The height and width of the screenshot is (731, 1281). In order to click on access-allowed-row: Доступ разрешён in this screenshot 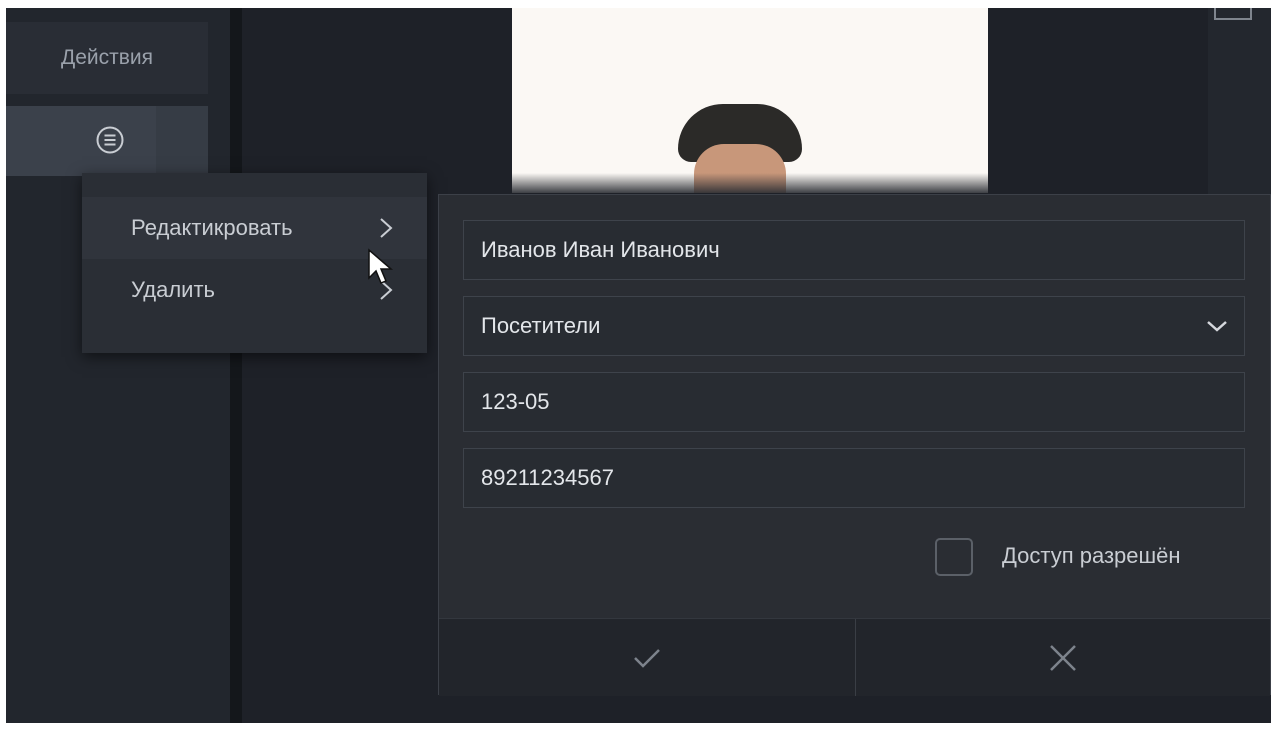, I will do `click(1100, 559)`.